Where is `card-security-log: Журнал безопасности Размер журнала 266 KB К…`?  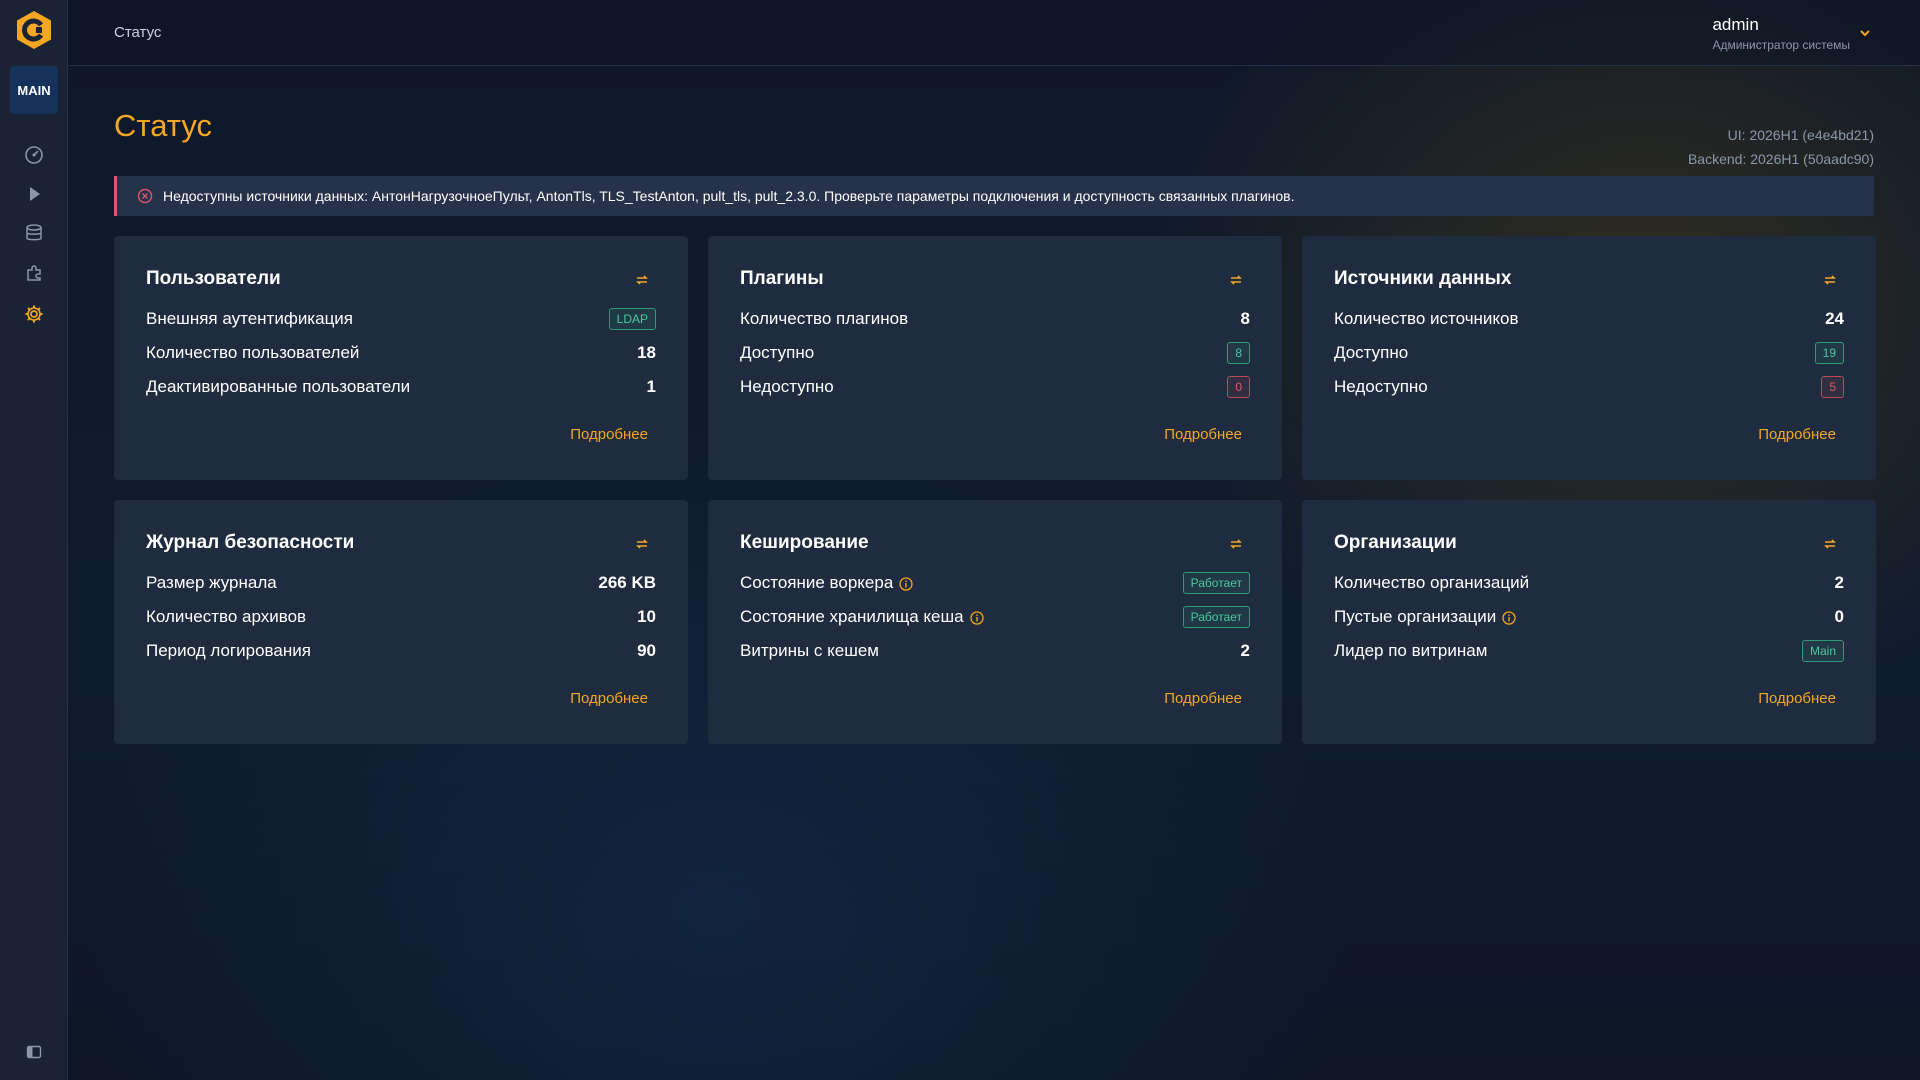 card-security-log: Журнал безопасности Размер журнала 266 KB К… is located at coordinates (401, 622).